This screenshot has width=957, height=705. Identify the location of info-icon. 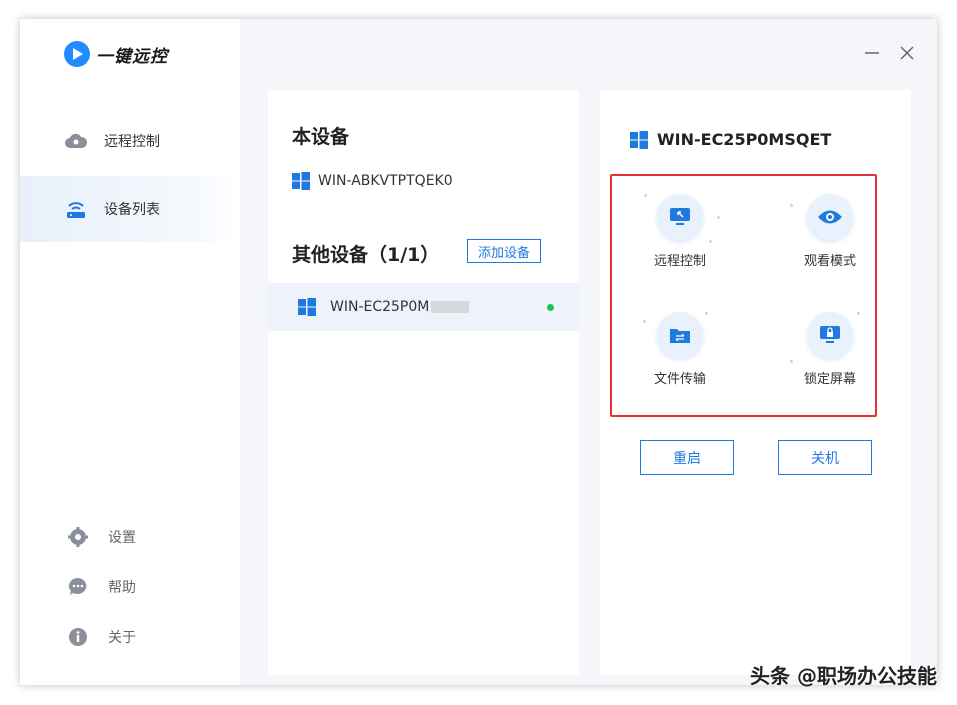
(78, 637).